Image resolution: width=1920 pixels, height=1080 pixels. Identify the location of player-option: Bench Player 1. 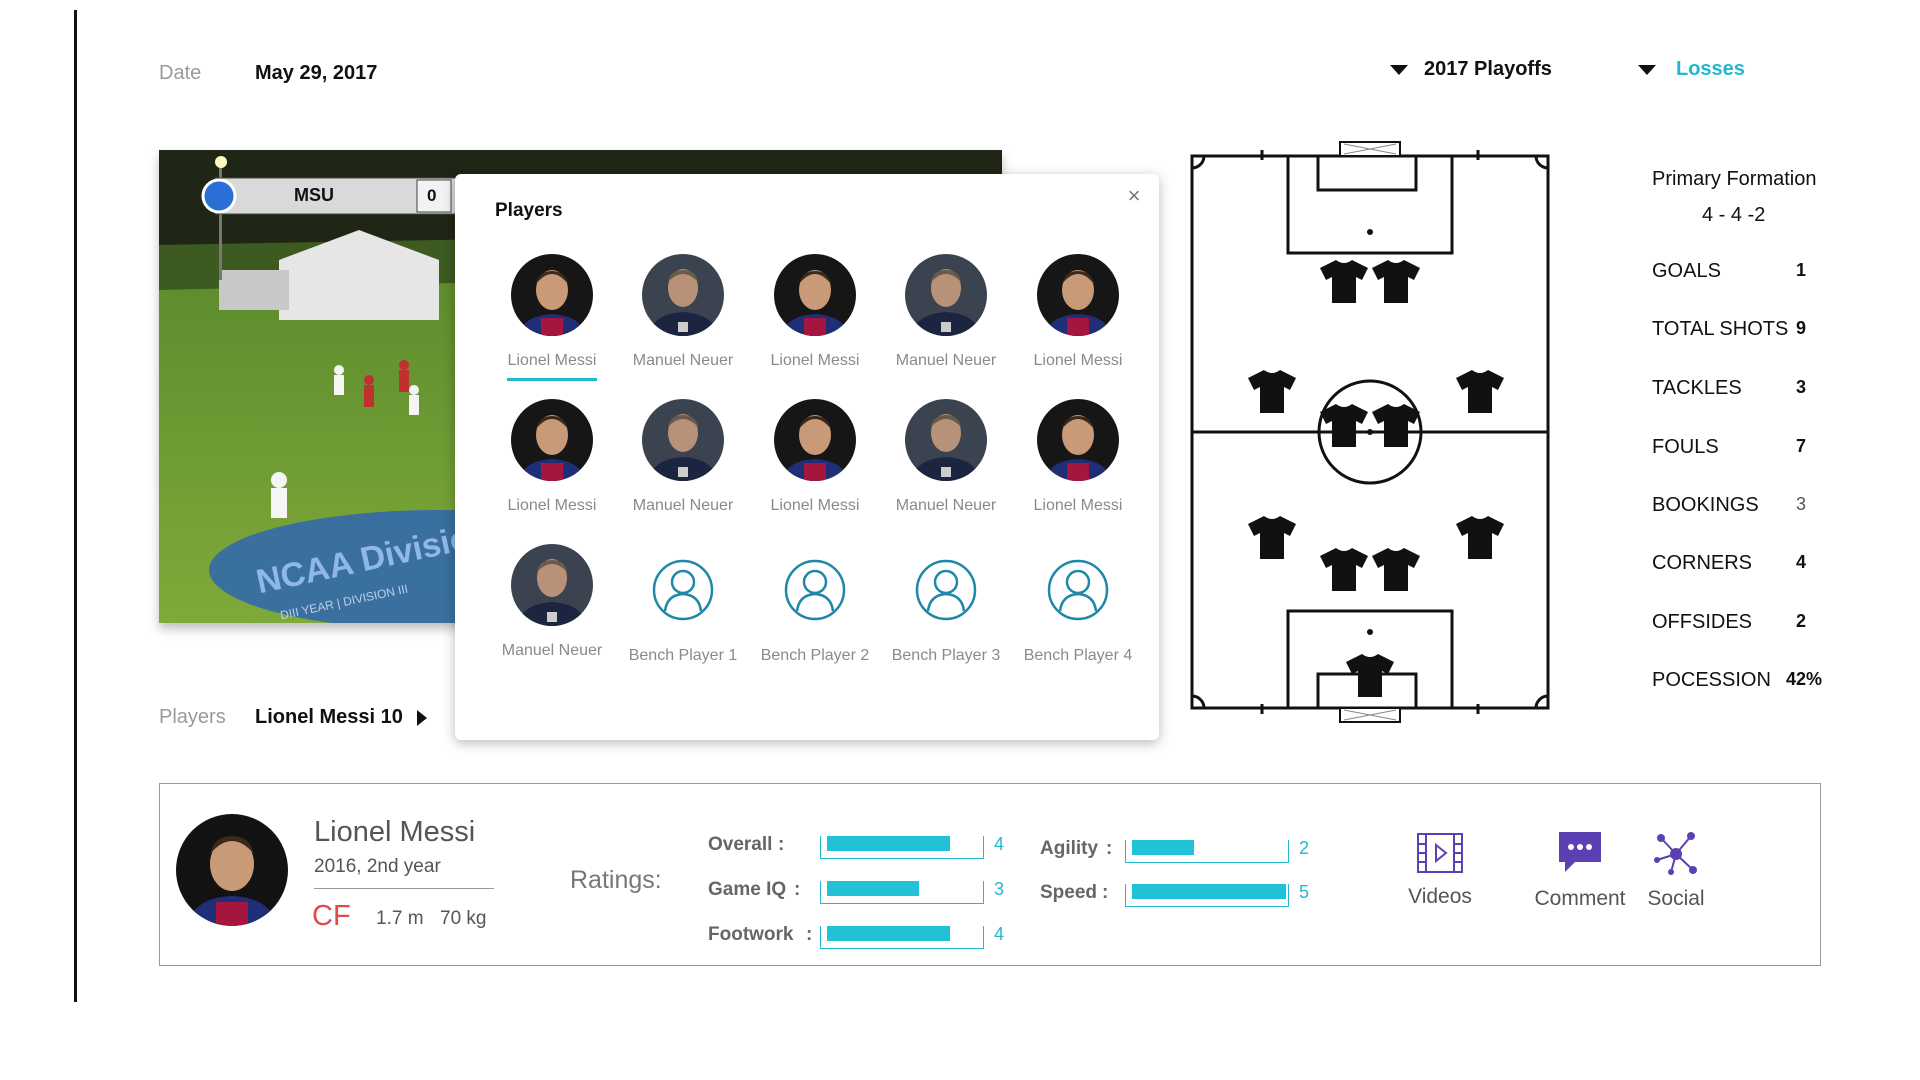
(683, 607).